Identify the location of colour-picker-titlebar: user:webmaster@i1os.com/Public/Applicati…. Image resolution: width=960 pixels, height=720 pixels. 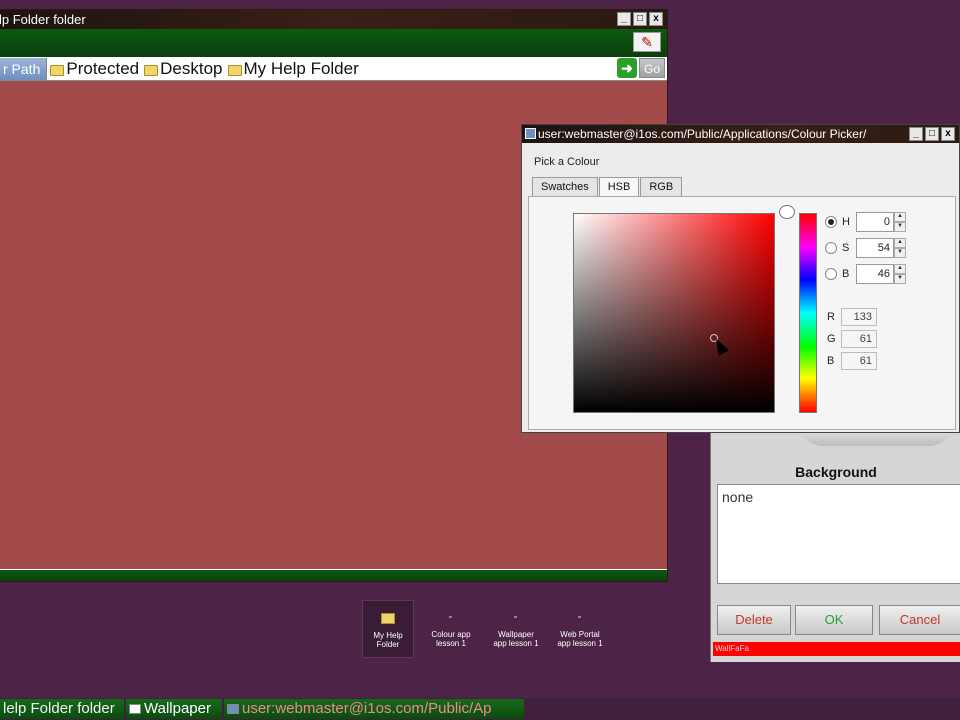
(740, 134).